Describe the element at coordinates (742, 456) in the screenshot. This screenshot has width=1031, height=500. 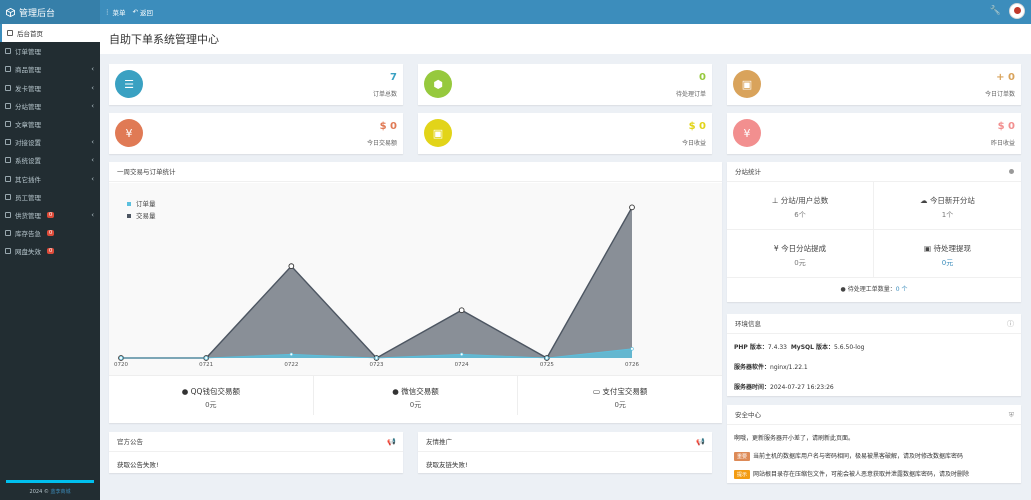
I see `tag-important: 重要` at that location.